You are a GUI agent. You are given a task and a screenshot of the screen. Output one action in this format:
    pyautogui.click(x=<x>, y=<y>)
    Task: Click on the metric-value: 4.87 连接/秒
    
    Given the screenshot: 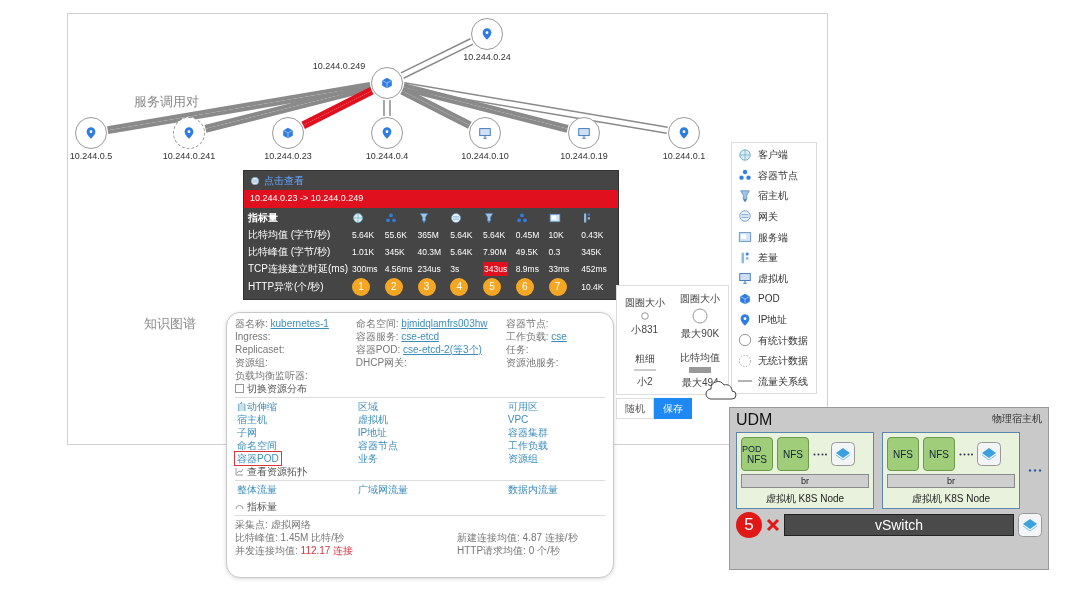 What is the action you would take?
    pyautogui.click(x=550, y=537)
    